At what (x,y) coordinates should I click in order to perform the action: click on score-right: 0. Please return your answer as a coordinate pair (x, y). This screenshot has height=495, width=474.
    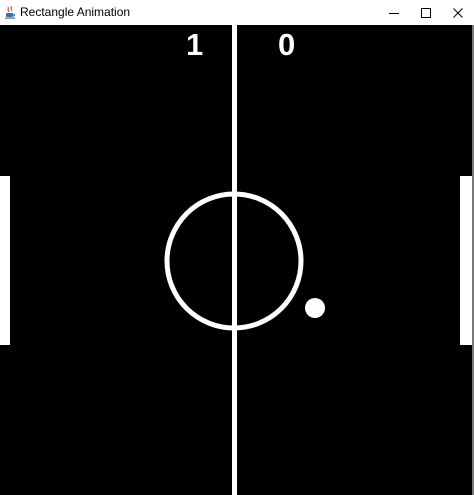
    Looking at the image, I should click on (287, 44).